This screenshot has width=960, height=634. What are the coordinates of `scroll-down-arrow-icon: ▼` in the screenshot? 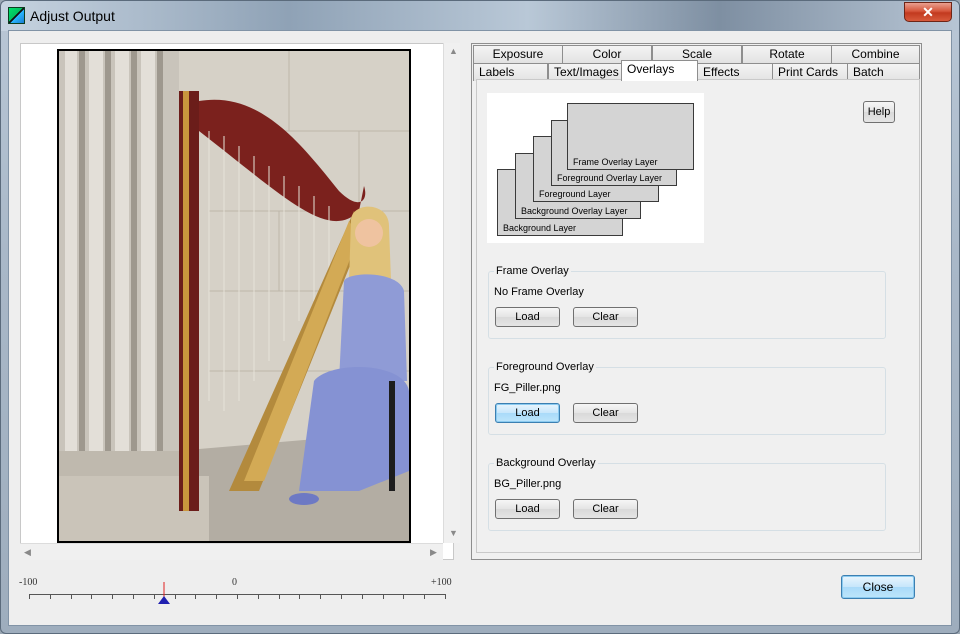 It's located at (453, 533).